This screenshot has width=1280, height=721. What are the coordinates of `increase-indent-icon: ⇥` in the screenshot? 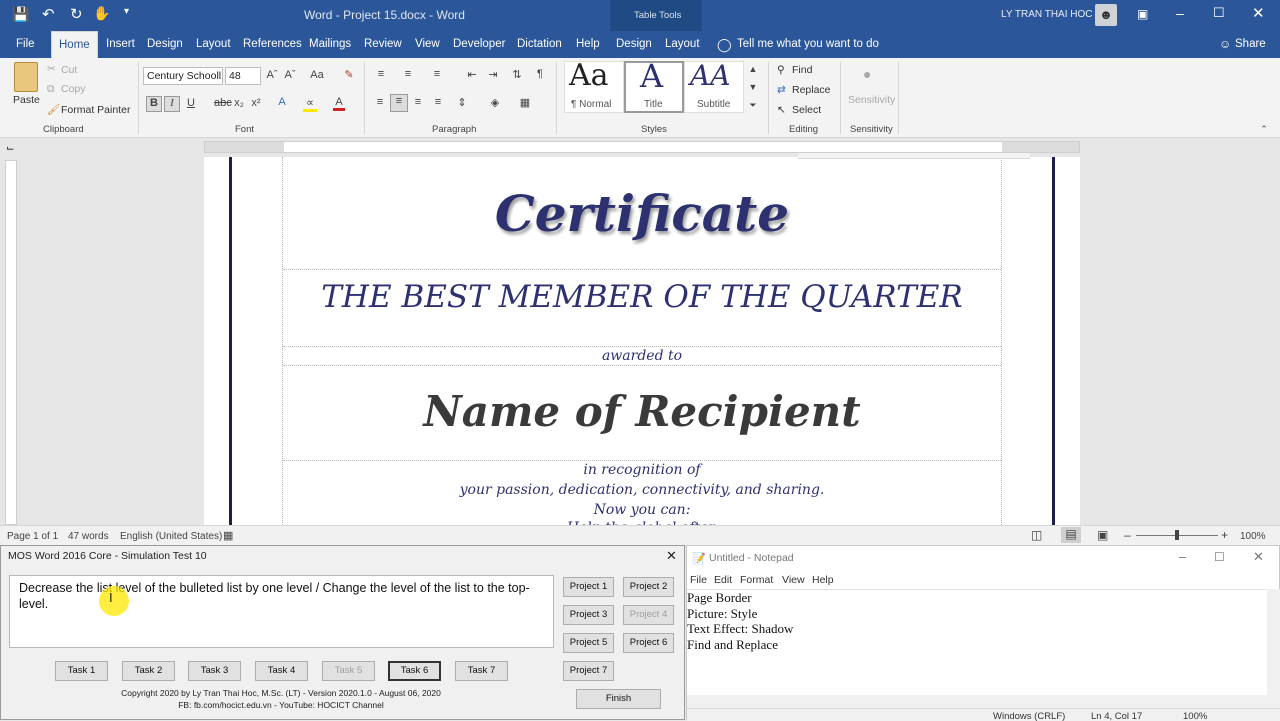 It's located at (493, 74).